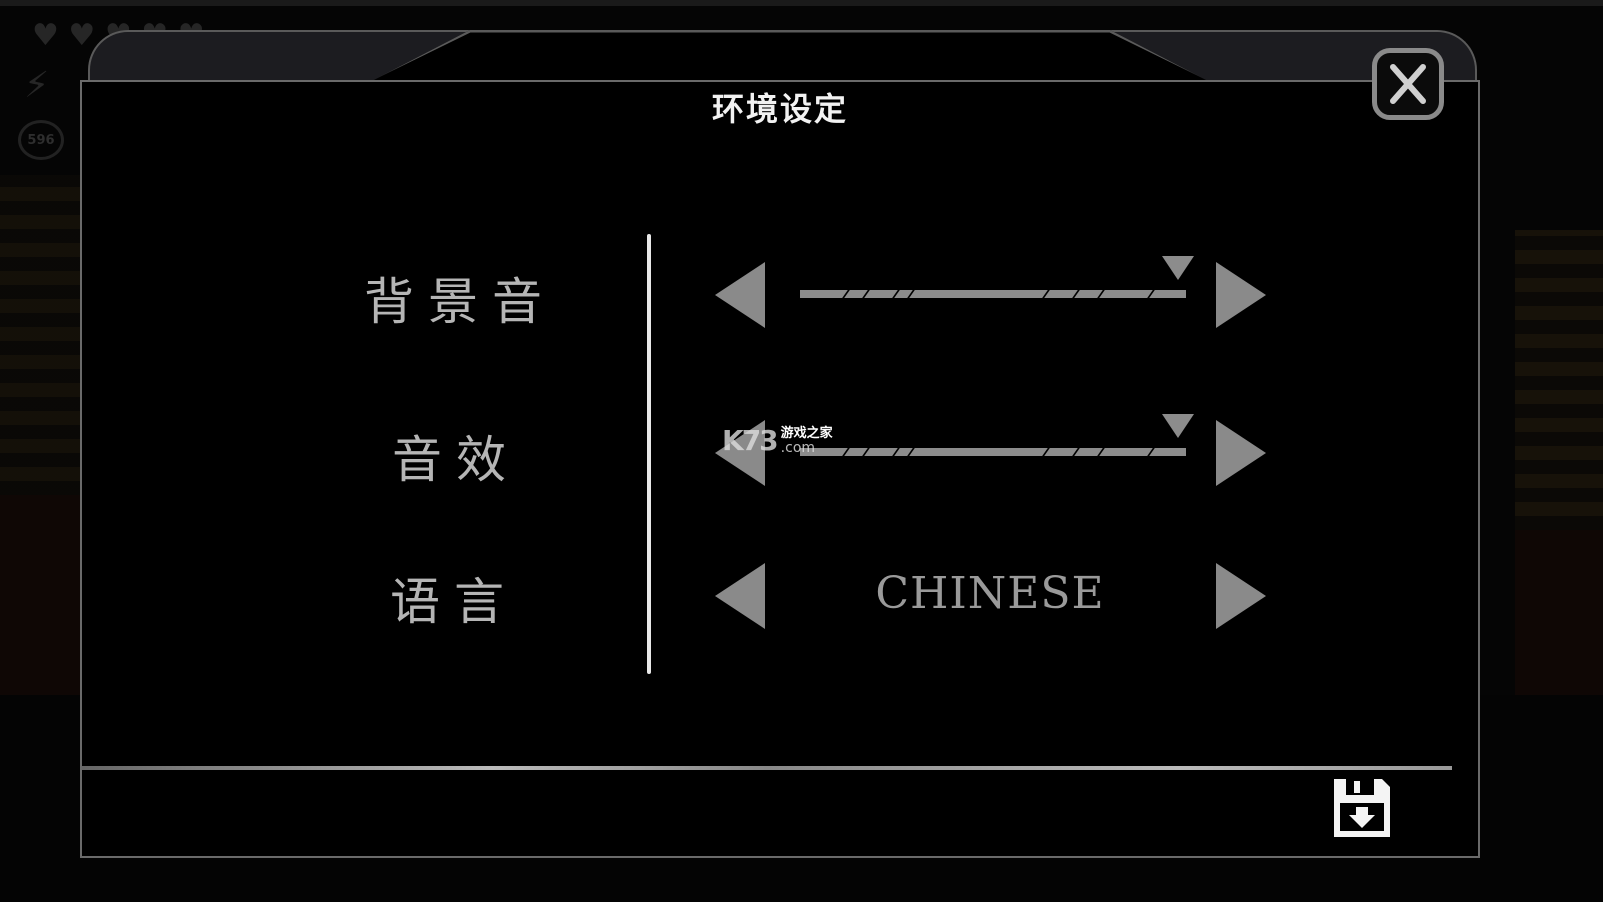 The height and width of the screenshot is (902, 1603). Describe the element at coordinates (649, 454) in the screenshot. I see `column-divider` at that location.